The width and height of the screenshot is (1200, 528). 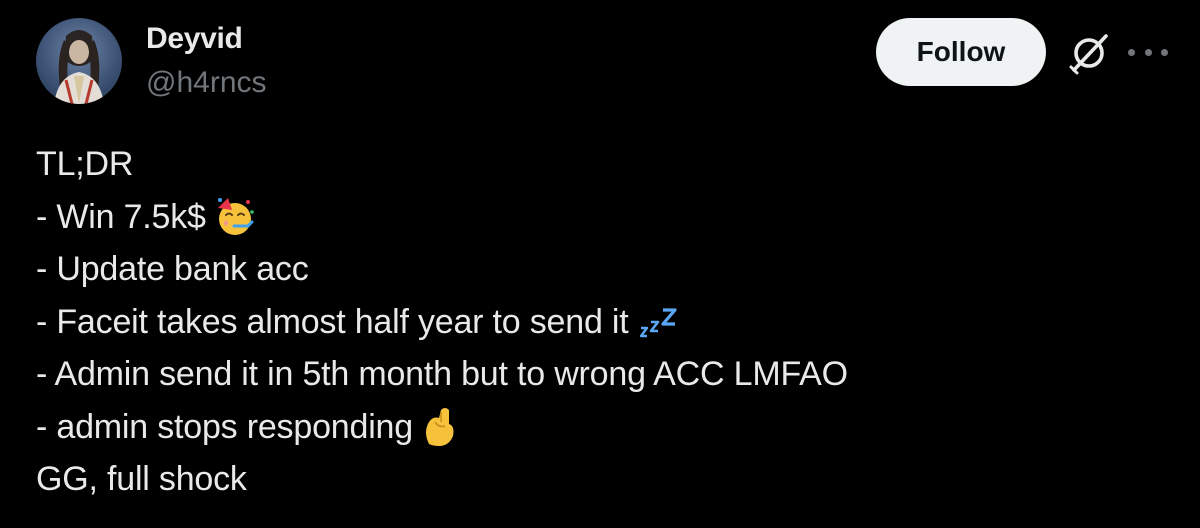 What do you see at coordinates (596, 269) in the screenshot?
I see `tweet-line: - Update bank acc` at bounding box center [596, 269].